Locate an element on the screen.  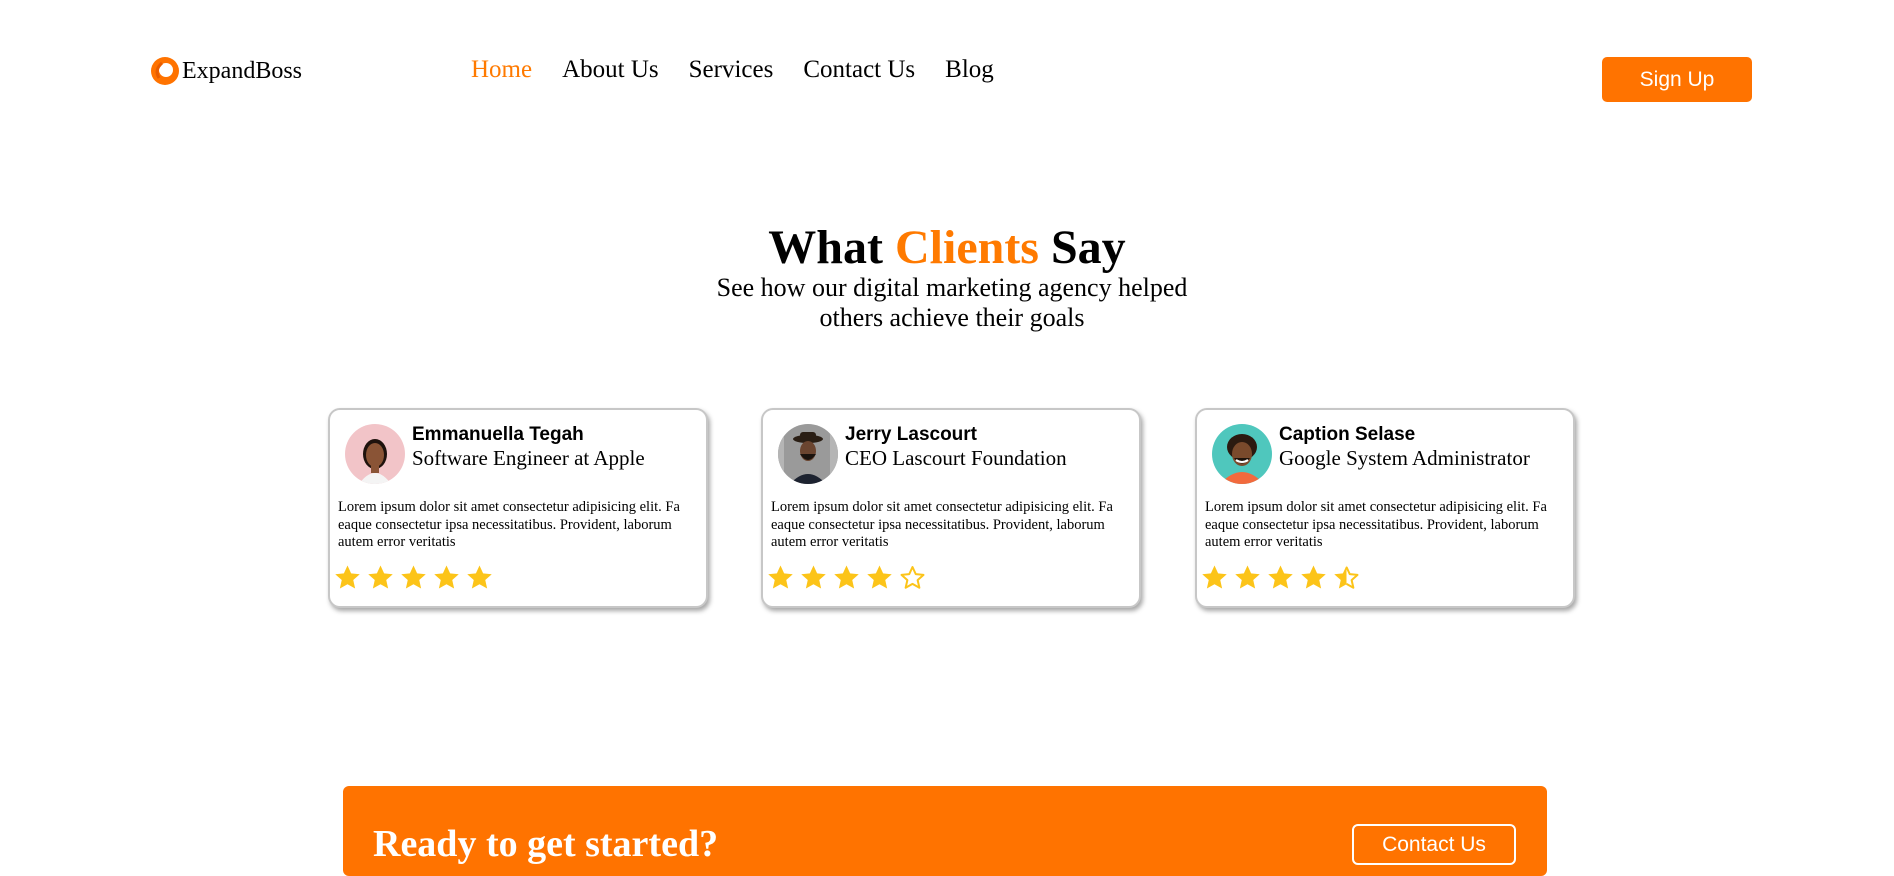
logo-icon is located at coordinates (165, 71).